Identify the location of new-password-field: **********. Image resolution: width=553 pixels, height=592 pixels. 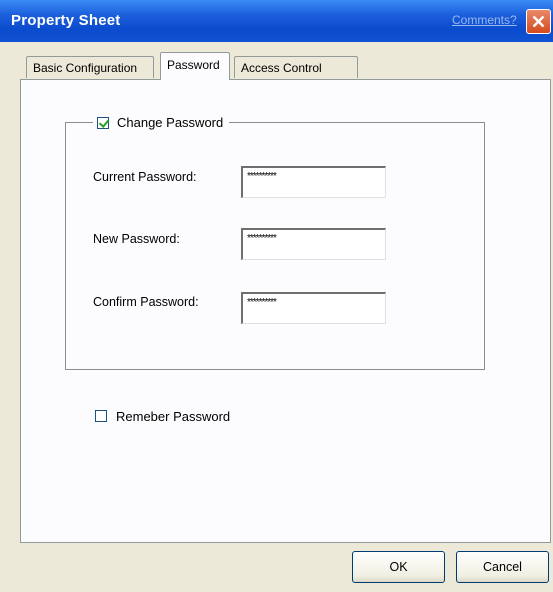
(313, 244).